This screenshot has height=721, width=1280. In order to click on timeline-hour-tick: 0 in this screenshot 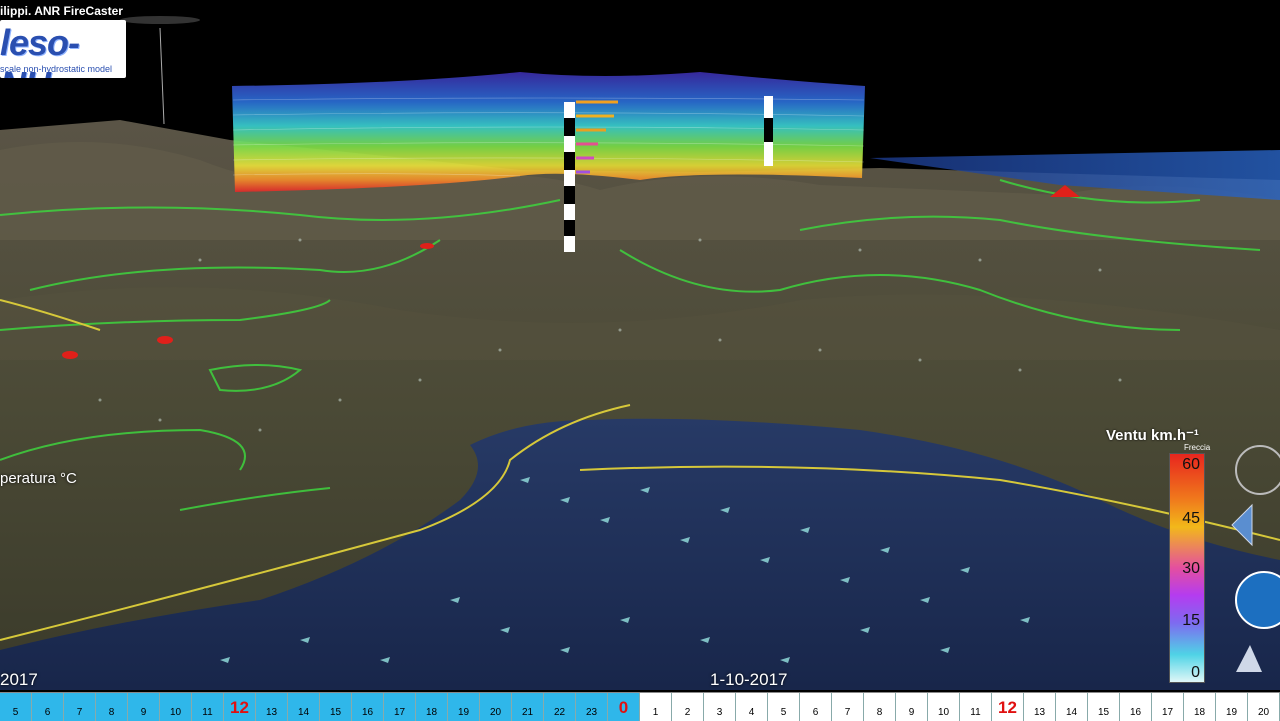, I will do `click(624, 707)`.